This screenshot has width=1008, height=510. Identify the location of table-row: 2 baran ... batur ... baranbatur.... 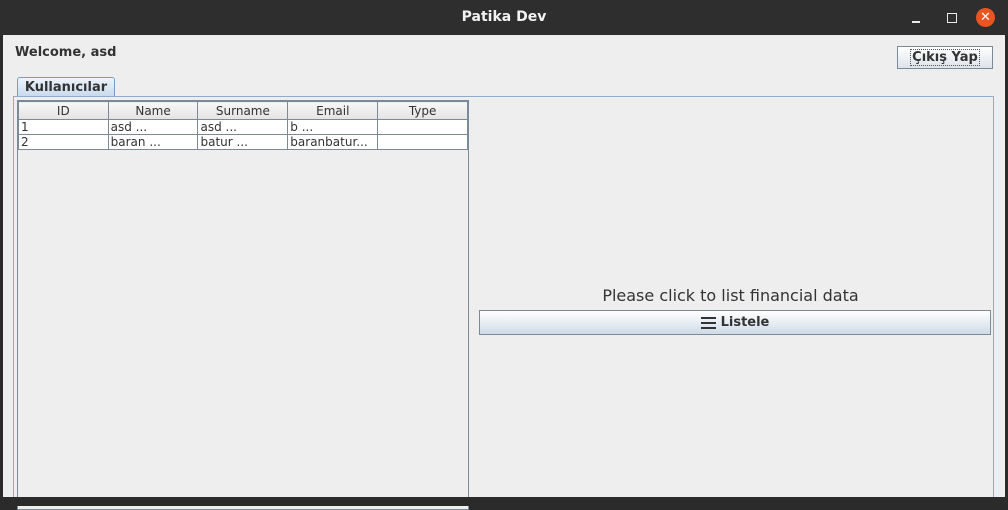
(243, 142).